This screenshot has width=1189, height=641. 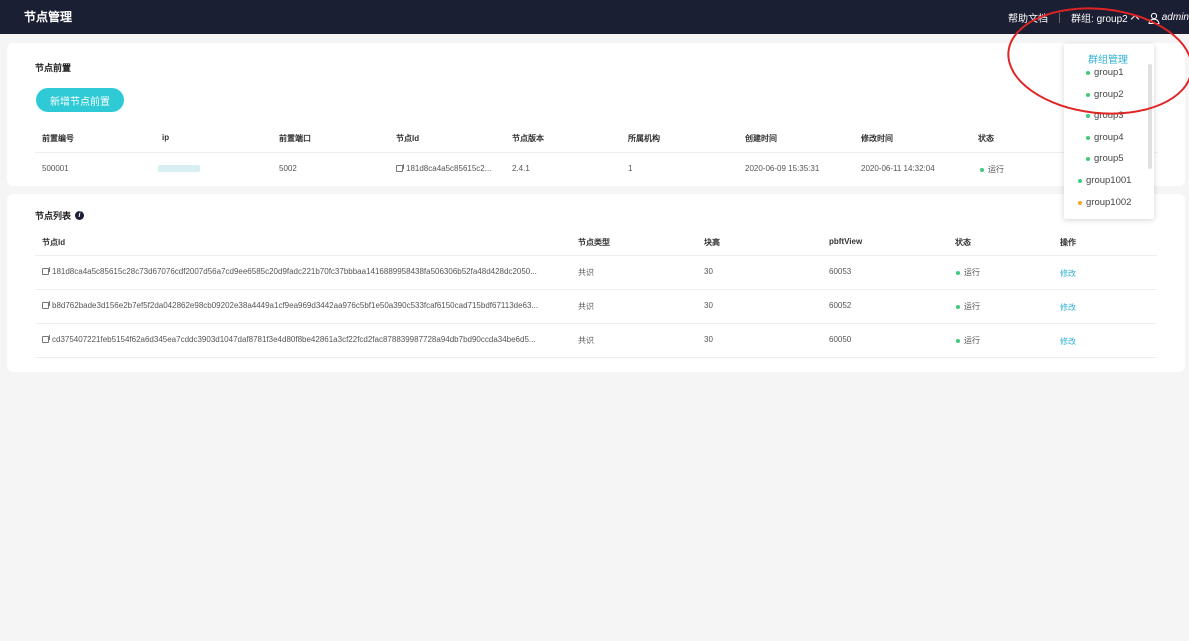 I want to click on group-management-link: 群组管理, so click(x=1108, y=58).